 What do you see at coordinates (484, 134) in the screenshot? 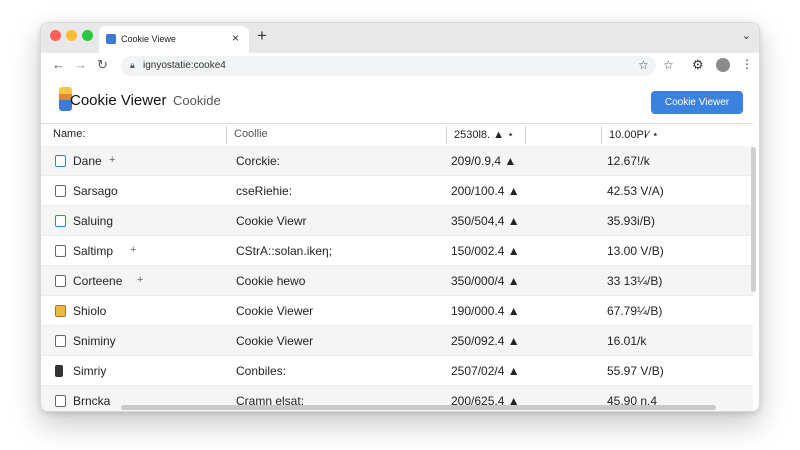
I see `column-header-size: 2530l8. ▲ ⋆` at bounding box center [484, 134].